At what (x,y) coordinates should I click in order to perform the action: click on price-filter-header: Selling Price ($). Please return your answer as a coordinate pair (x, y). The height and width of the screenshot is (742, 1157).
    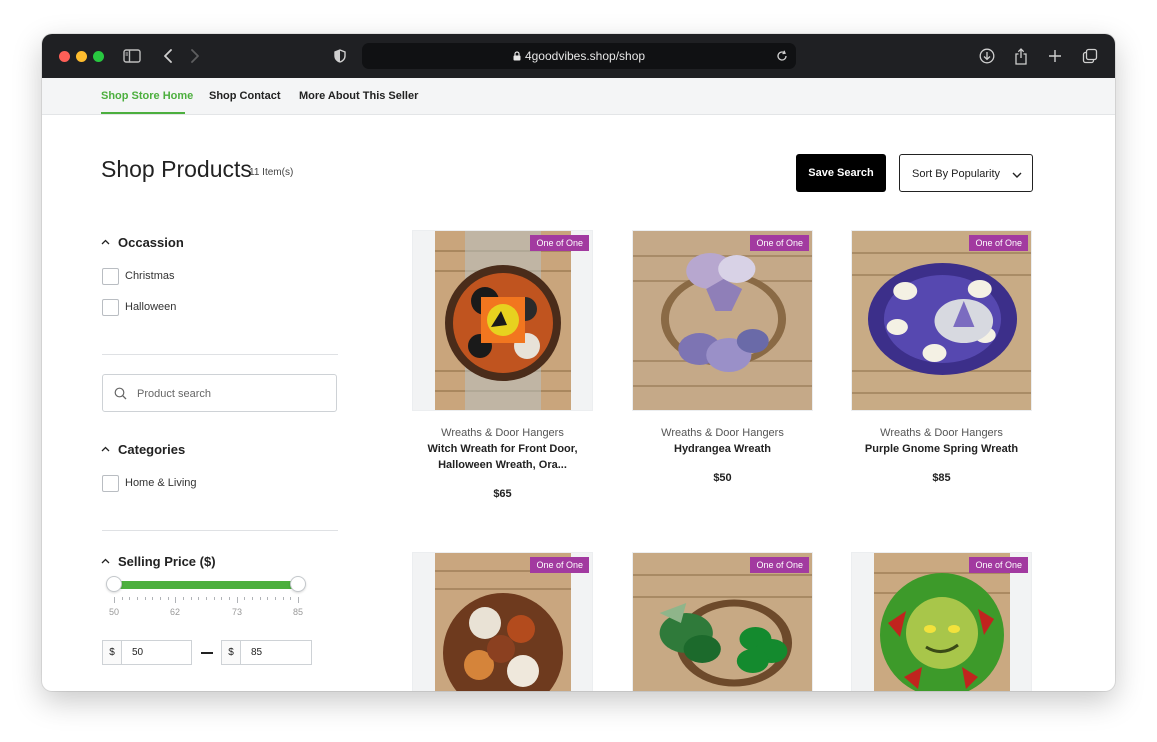
    Looking at the image, I should click on (158, 560).